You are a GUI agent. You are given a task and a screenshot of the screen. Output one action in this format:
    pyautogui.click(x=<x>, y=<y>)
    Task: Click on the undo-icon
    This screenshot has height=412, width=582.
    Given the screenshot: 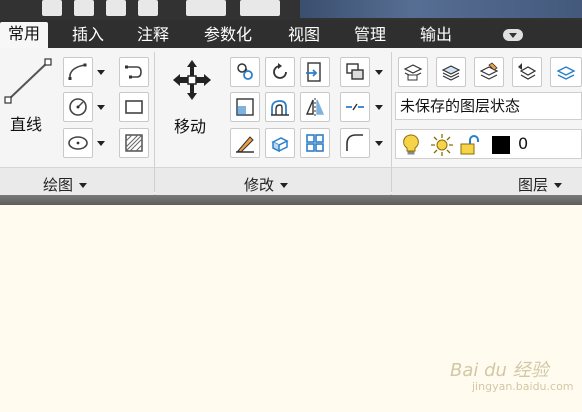 What is the action you would take?
    pyautogui.click(x=148, y=8)
    